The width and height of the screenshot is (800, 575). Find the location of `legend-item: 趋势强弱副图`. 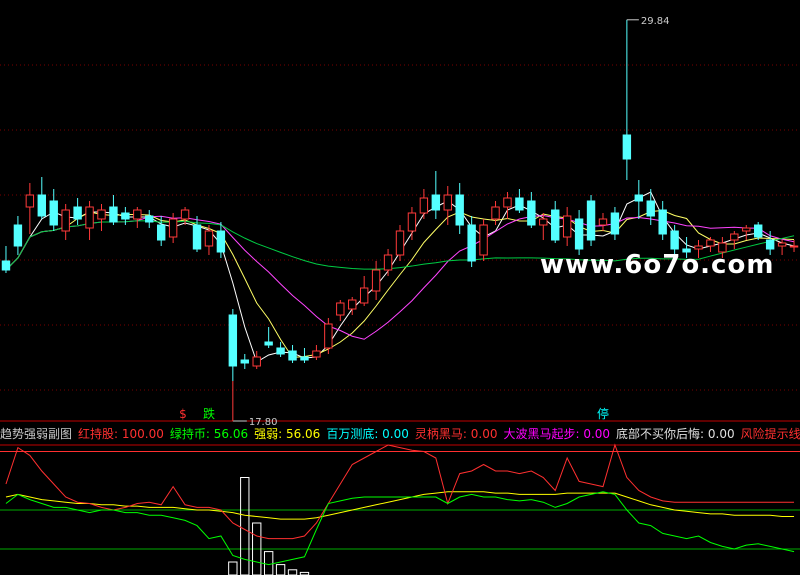

legend-item: 趋势强弱副图 is located at coordinates (36, 434).